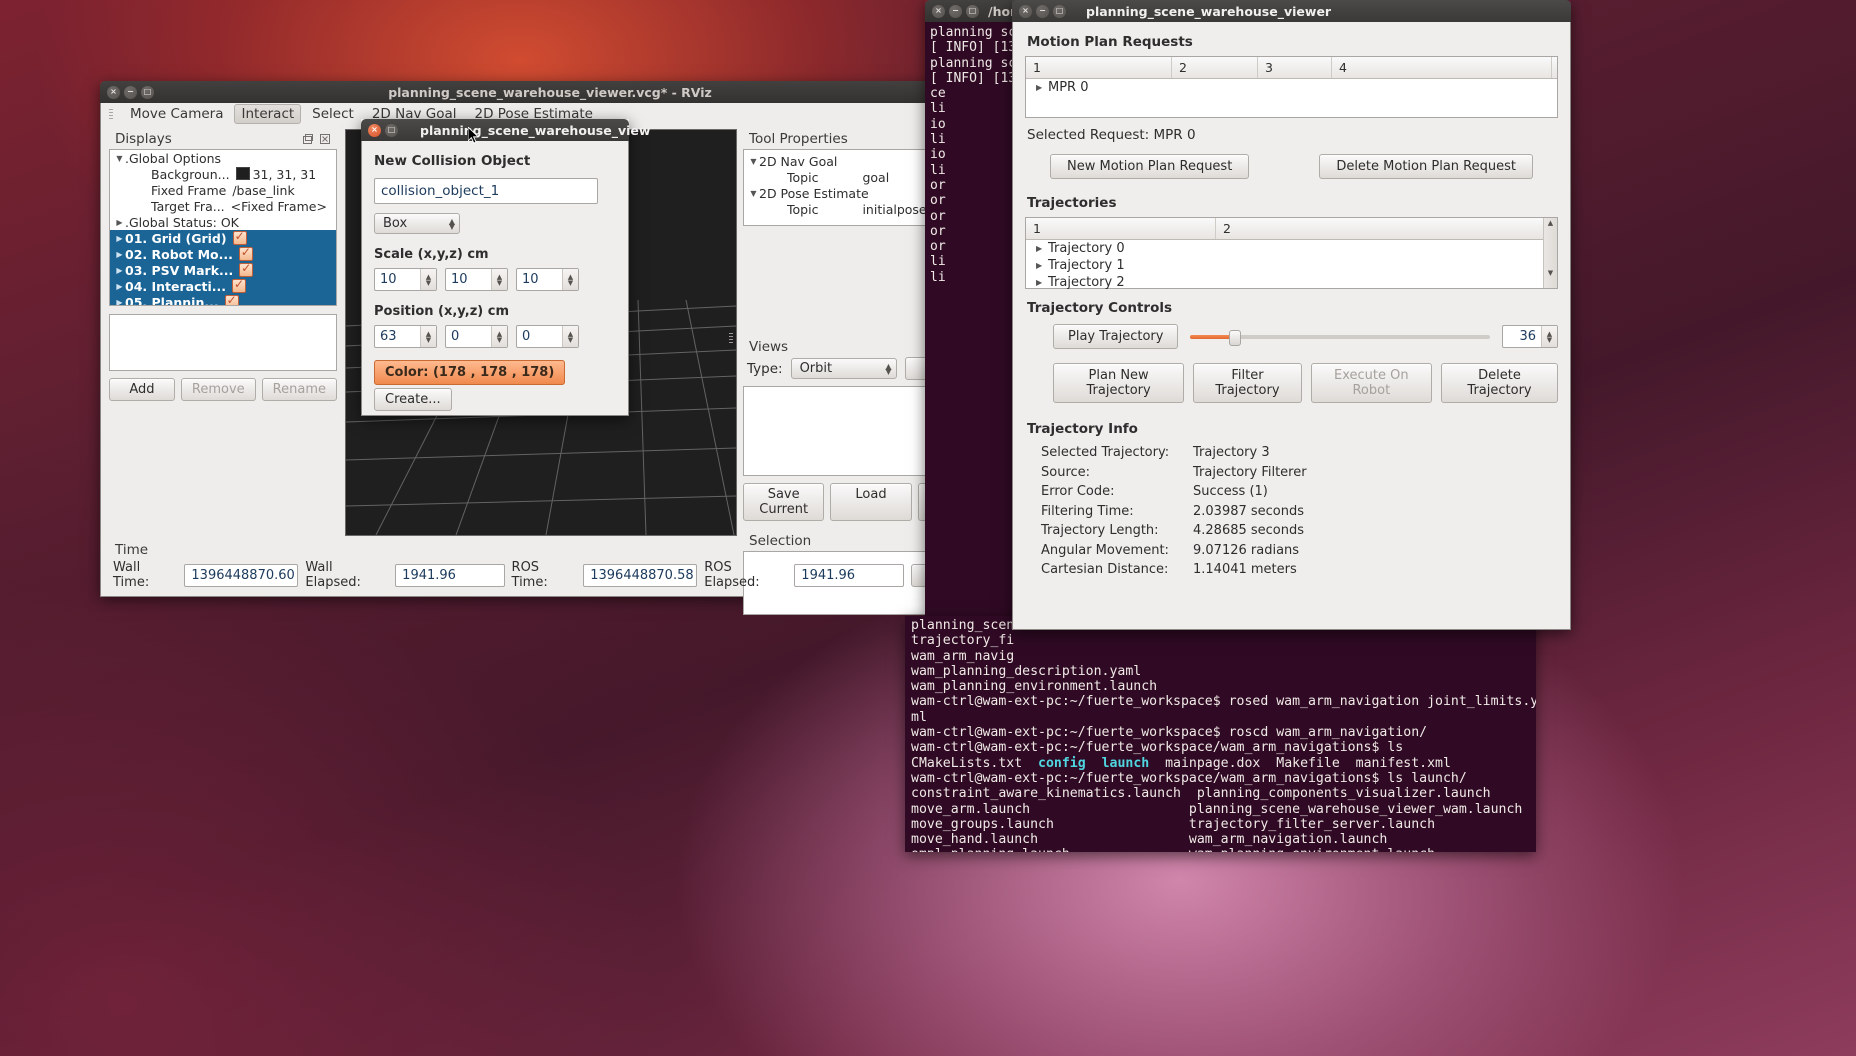 This screenshot has width=1856, height=1056. I want to click on object-name-input: collision_object_1, so click(486, 191).